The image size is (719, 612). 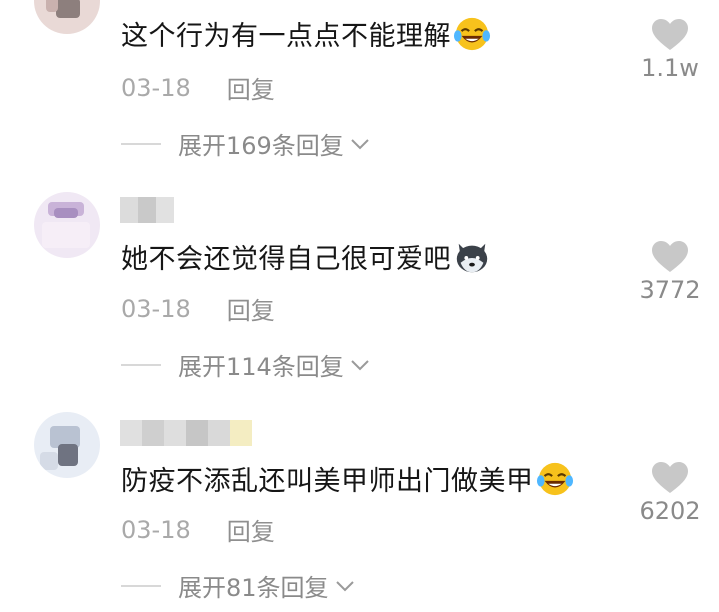 I want to click on comment-text: 她不会还觉得自己很可爱吧, so click(x=306, y=256).